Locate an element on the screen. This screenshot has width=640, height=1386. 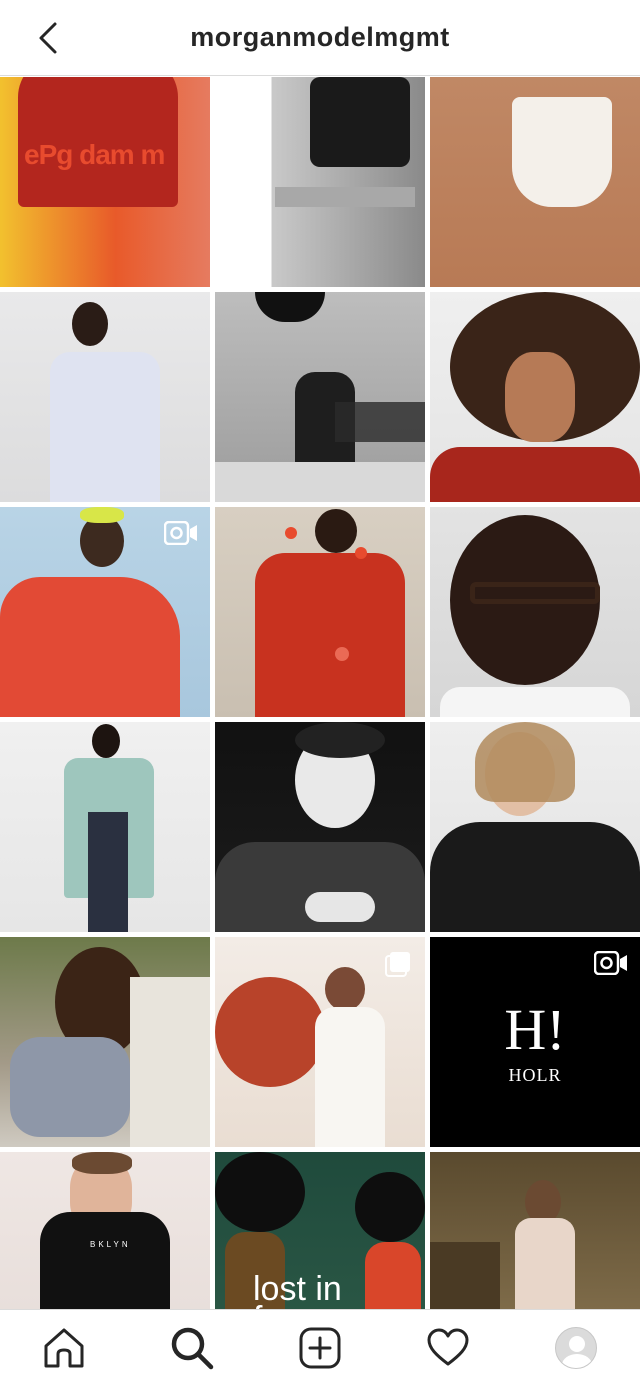
photo-dress is located at coordinates (70, 1087).